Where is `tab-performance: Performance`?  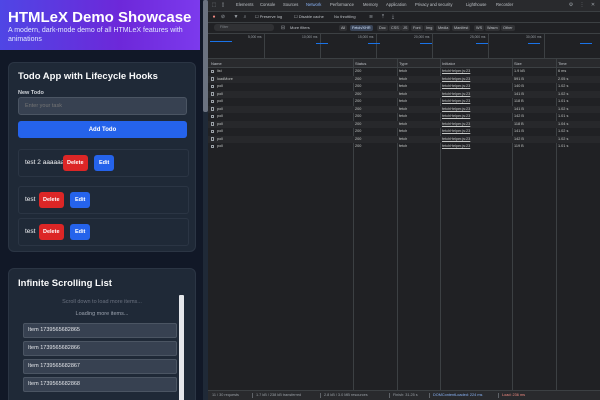 tab-performance: Performance is located at coordinates (342, 4).